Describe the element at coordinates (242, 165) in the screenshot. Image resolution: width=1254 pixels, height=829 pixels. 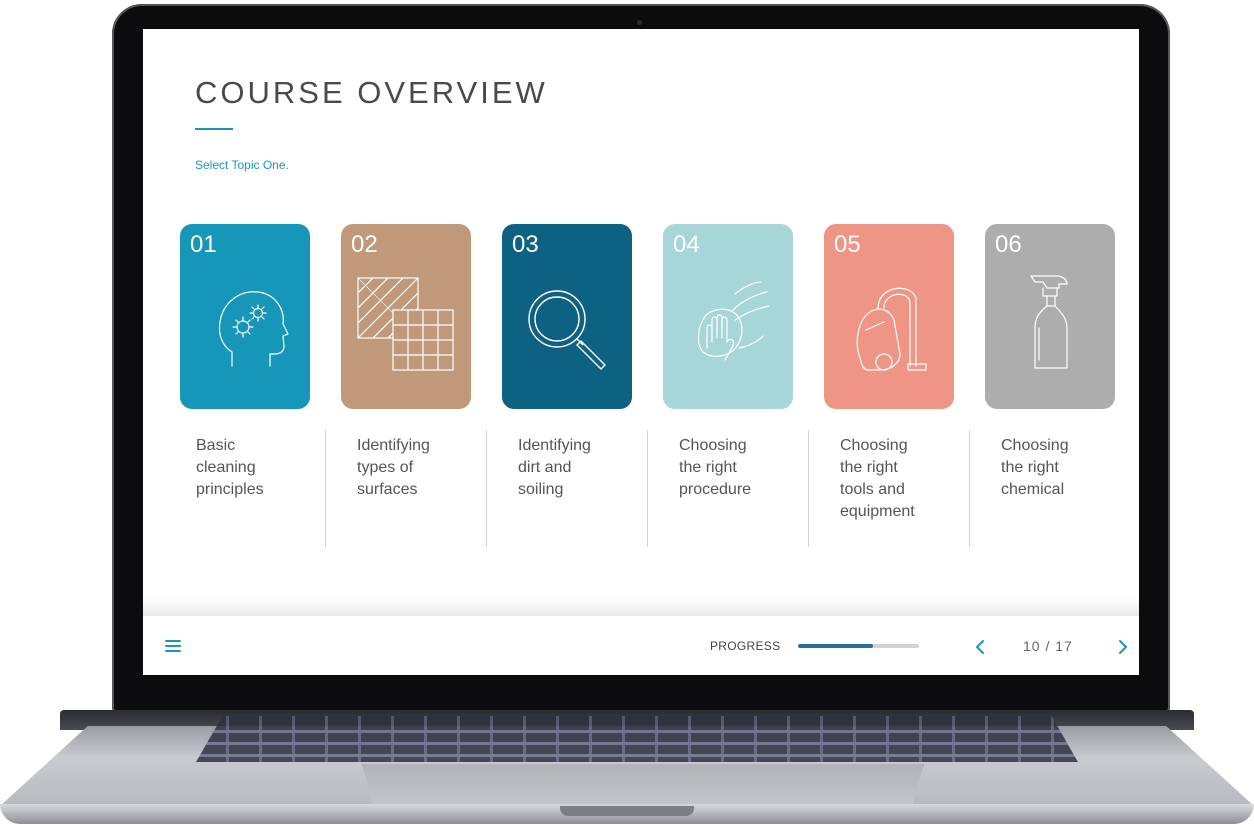
I see `instruction-text: Select Topic One.` at that location.